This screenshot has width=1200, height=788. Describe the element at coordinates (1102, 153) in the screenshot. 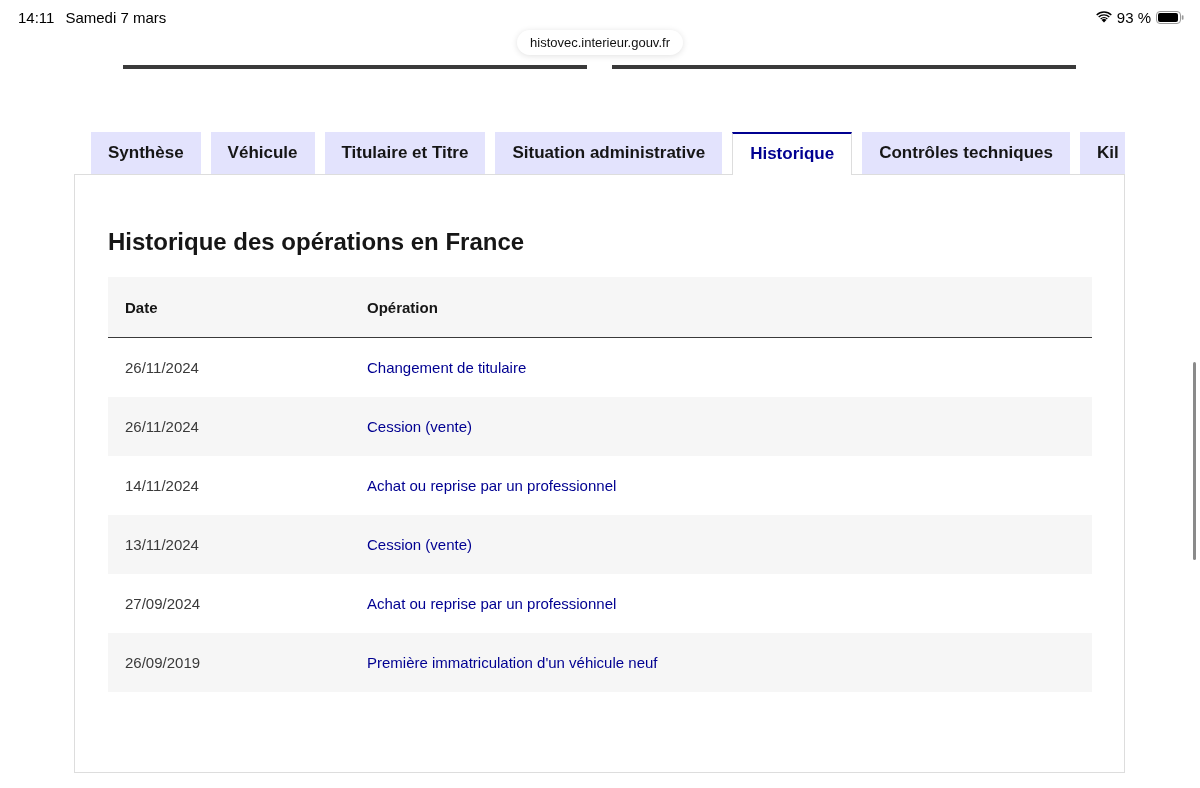

I see `tab: Kil` at that location.